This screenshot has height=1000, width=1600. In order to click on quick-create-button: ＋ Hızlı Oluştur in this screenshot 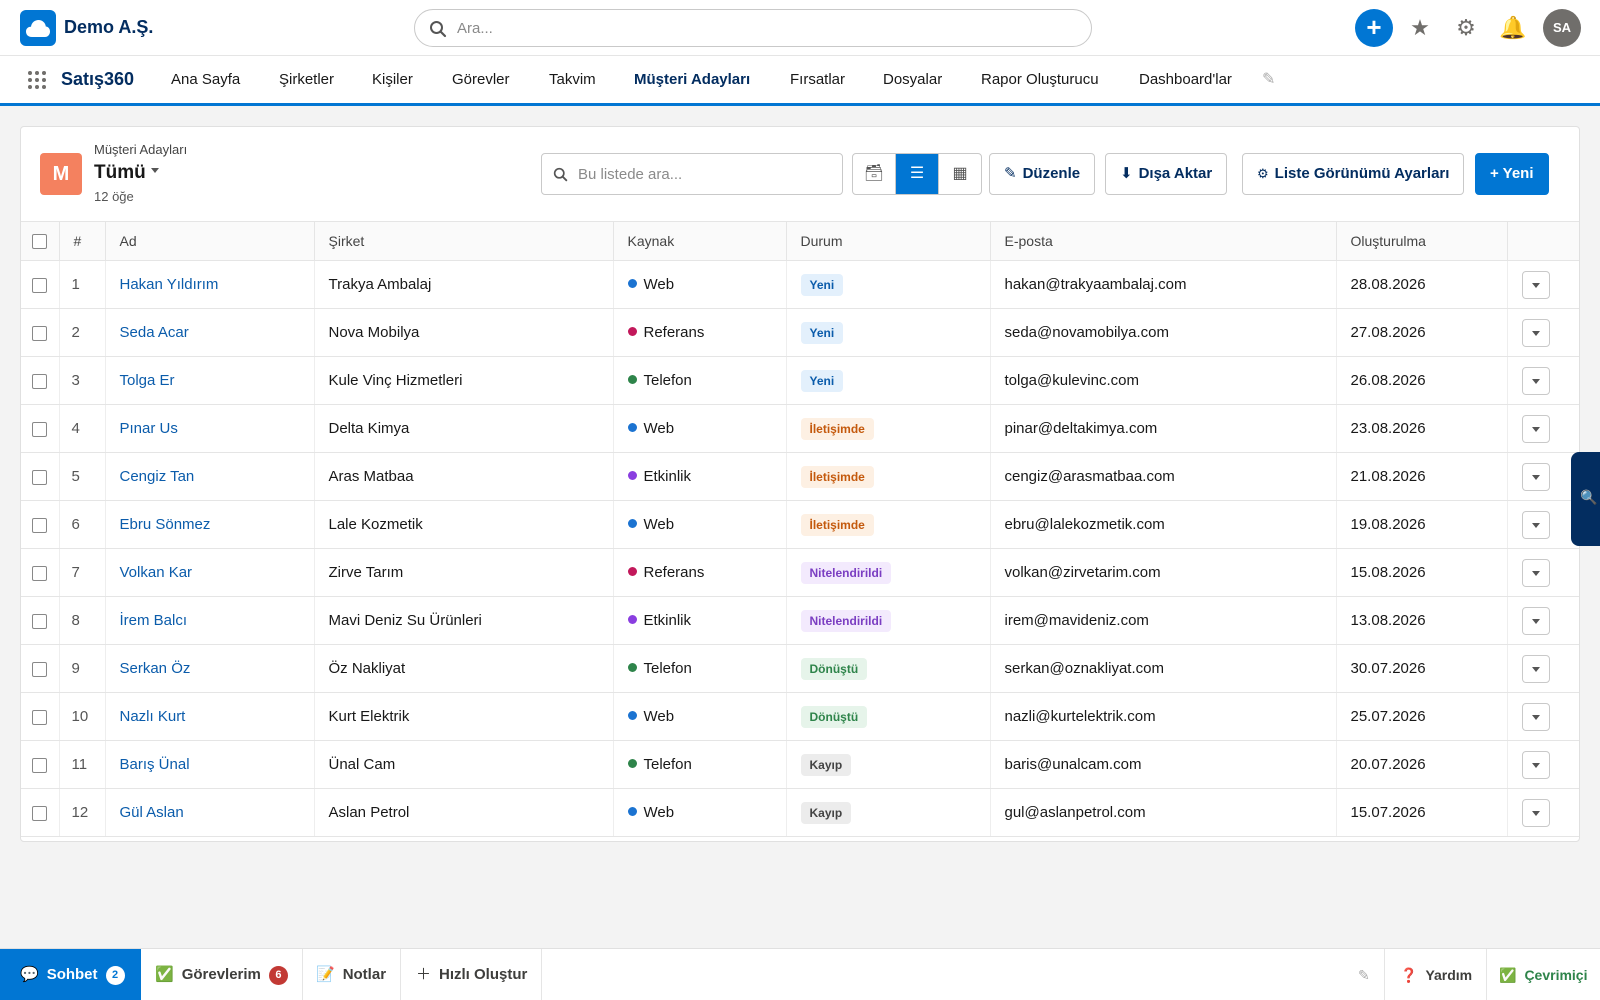, I will do `click(472, 974)`.